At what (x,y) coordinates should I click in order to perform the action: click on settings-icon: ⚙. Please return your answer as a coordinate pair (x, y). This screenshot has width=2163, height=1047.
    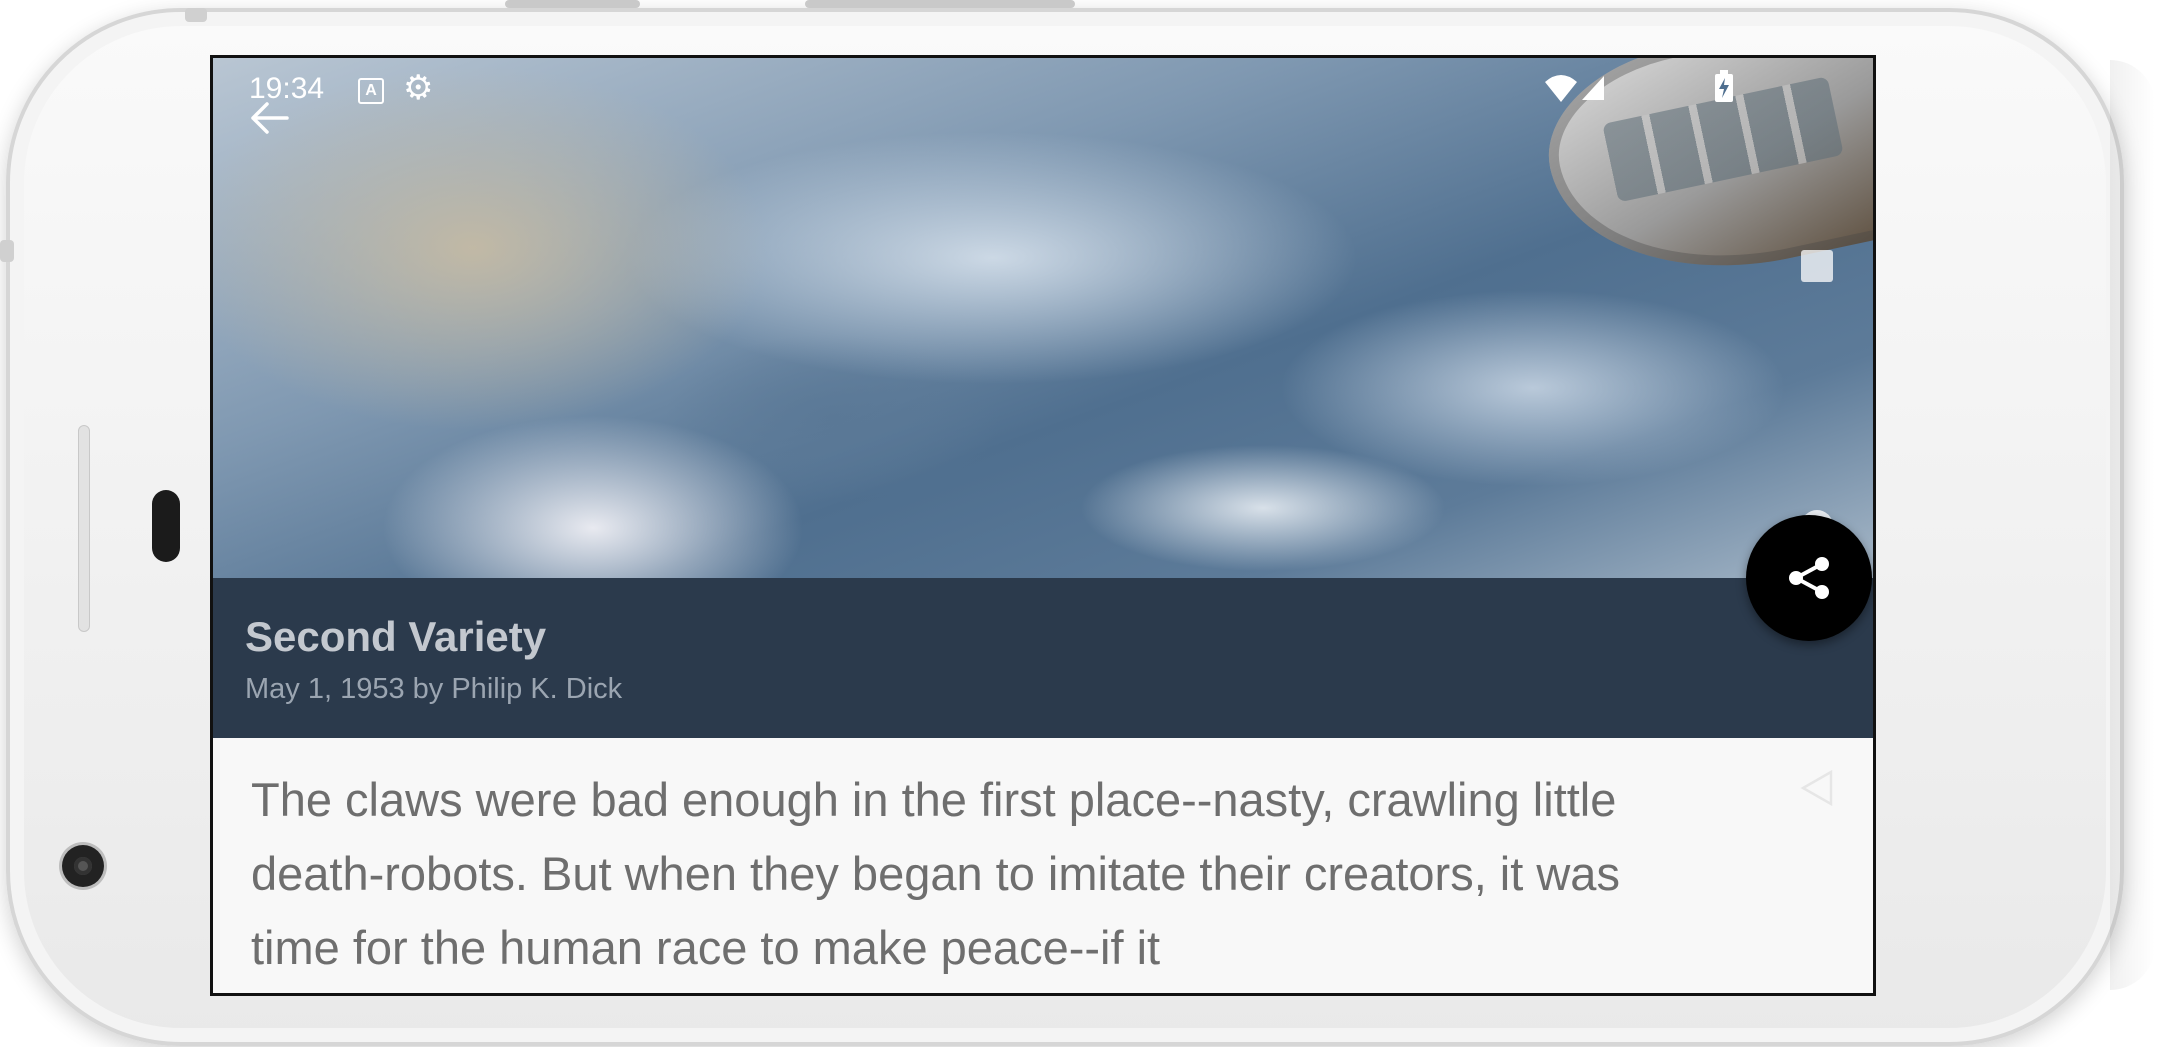
    Looking at the image, I should click on (418, 88).